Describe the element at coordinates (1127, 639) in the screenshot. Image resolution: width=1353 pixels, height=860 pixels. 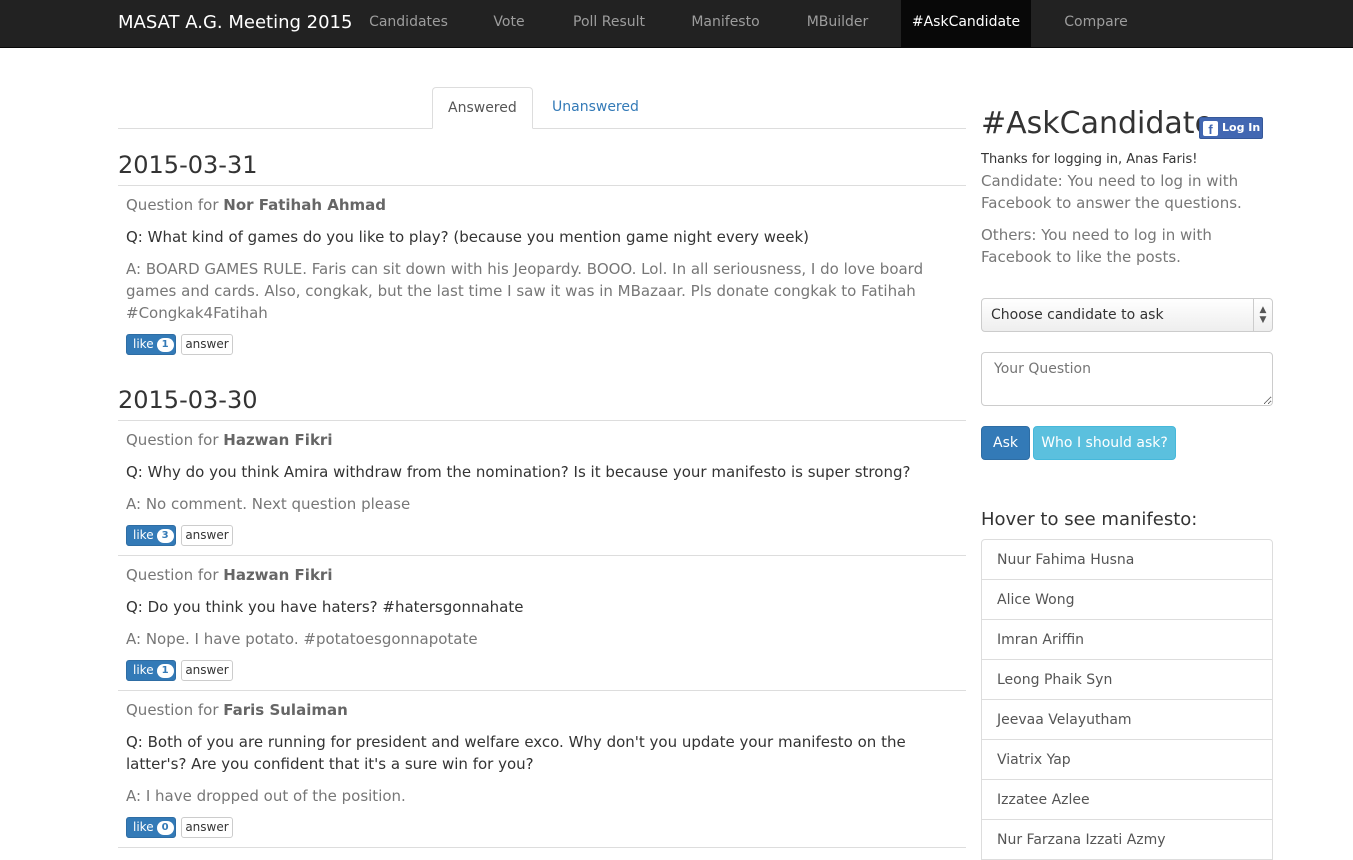
I see `list-item: Imran Ariffin` at that location.